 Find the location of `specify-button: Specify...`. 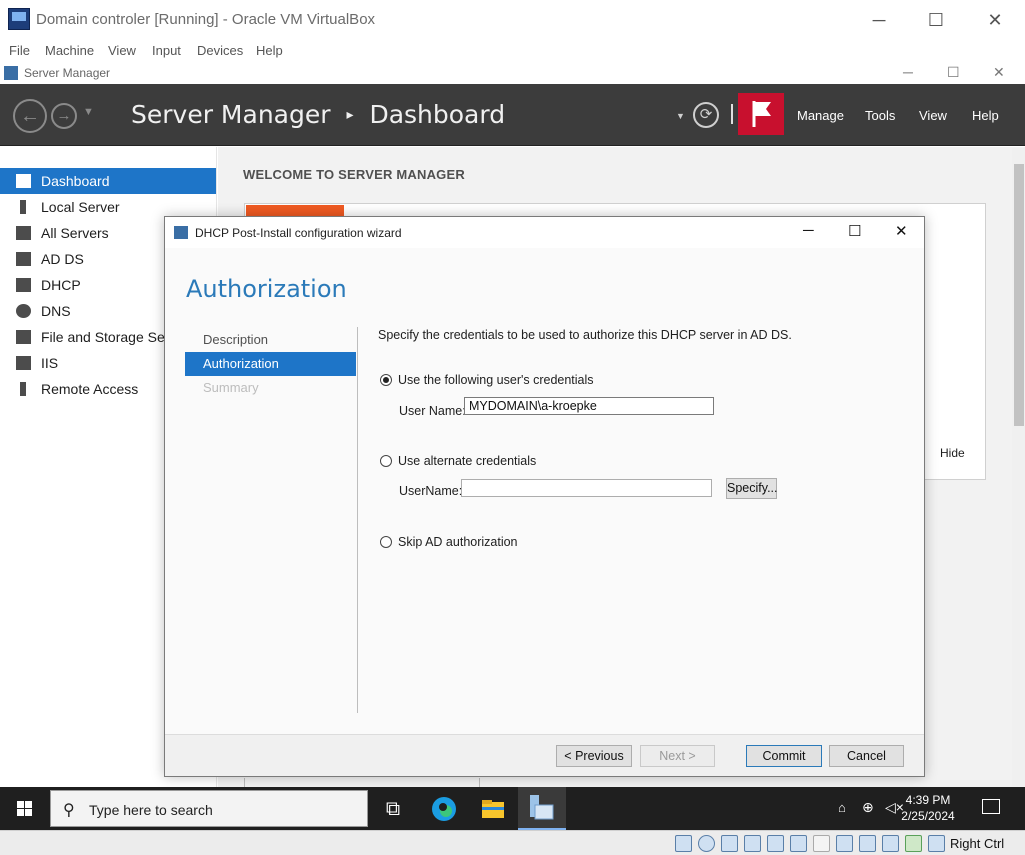

specify-button: Specify... is located at coordinates (751, 488).